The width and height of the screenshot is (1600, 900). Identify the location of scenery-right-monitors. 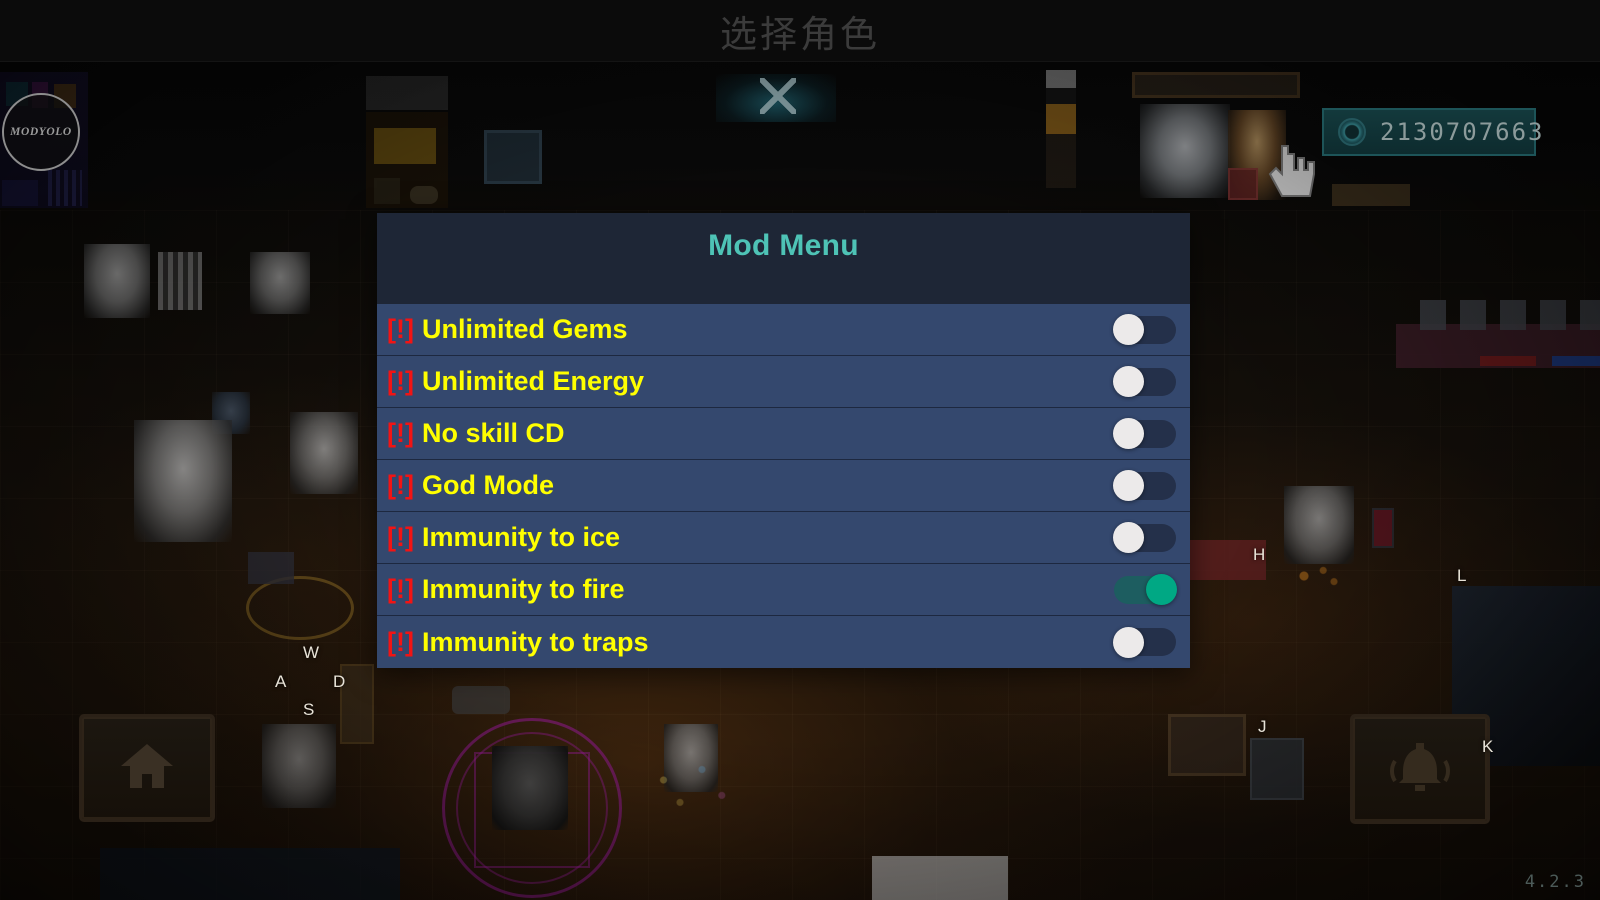
(1510, 315).